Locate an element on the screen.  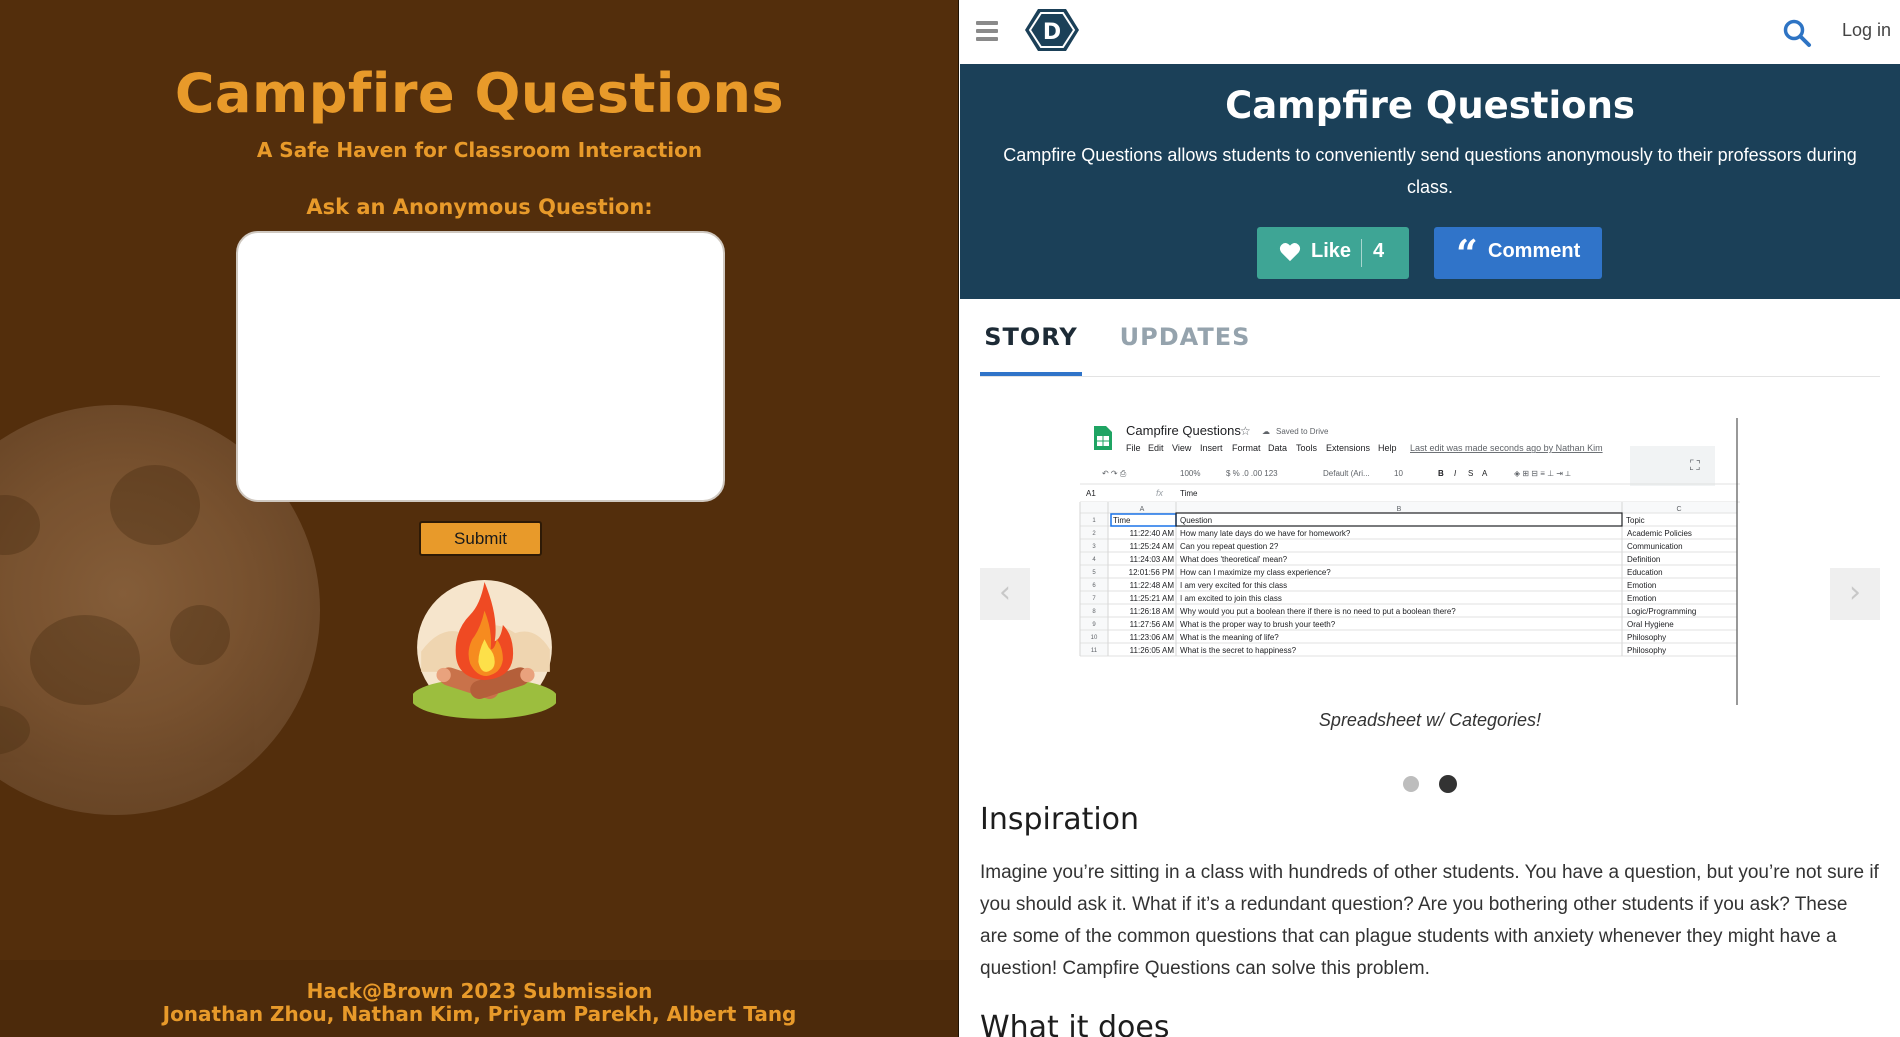
font-size: 10 is located at coordinates (1398, 473).